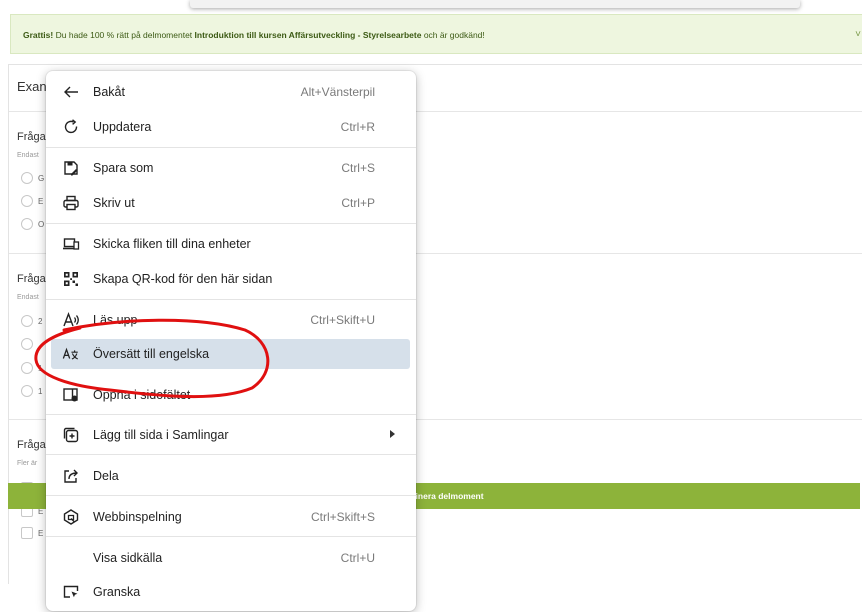 Image resolution: width=862 pixels, height=612 pixels. I want to click on menu-item-label: Skicka fliken till dina enheter, so click(172, 244).